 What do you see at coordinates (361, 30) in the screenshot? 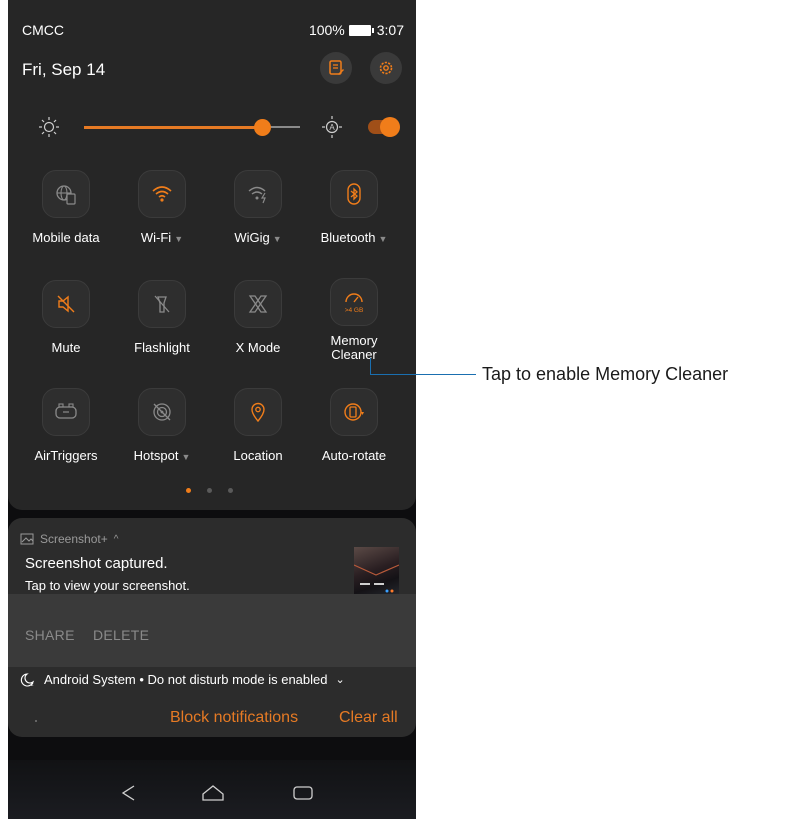
I see `battery-icon` at bounding box center [361, 30].